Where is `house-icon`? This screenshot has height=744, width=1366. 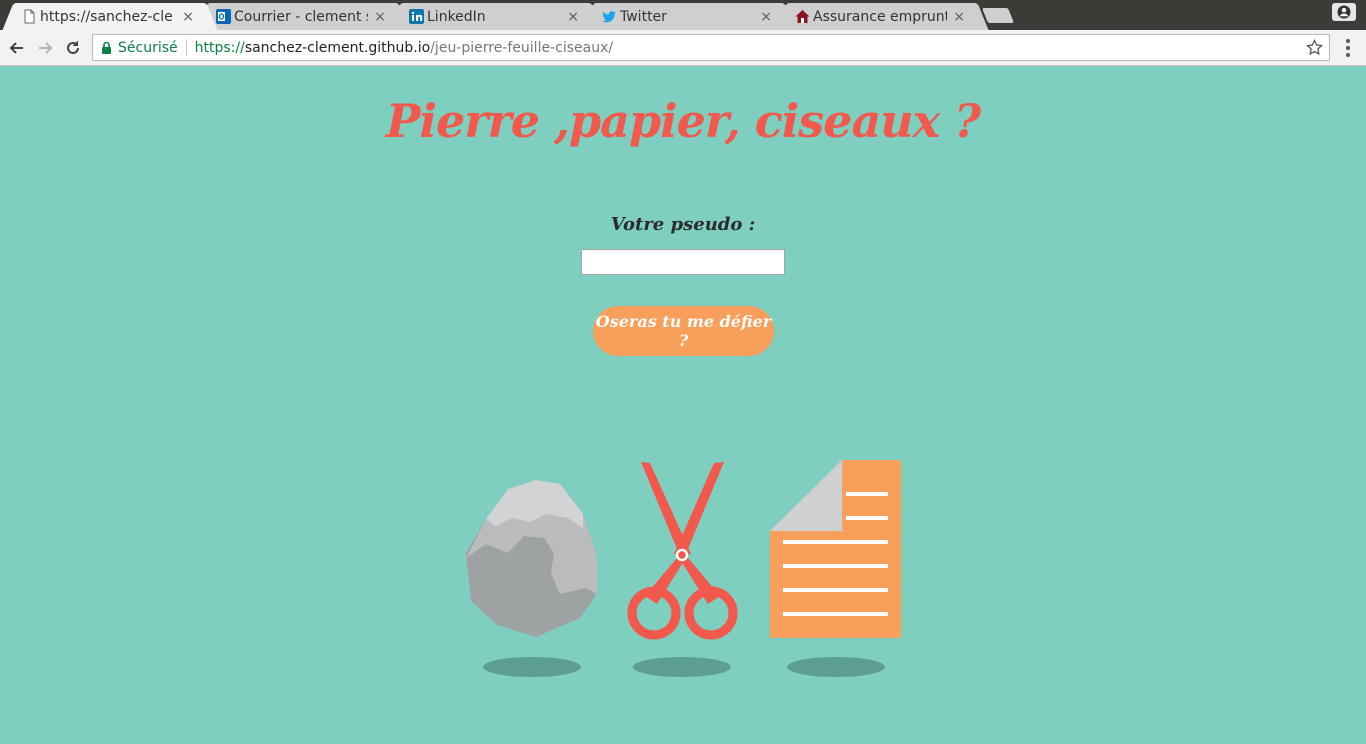
house-icon is located at coordinates (802, 16).